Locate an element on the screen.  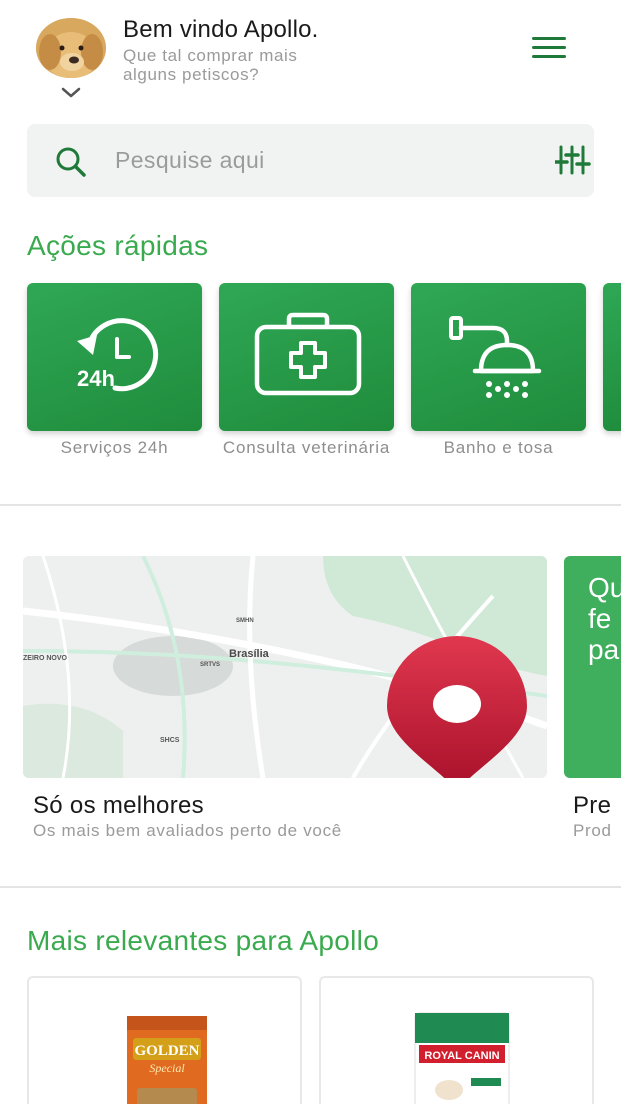
map-label-smhn: SMHN is located at coordinates (245, 621).